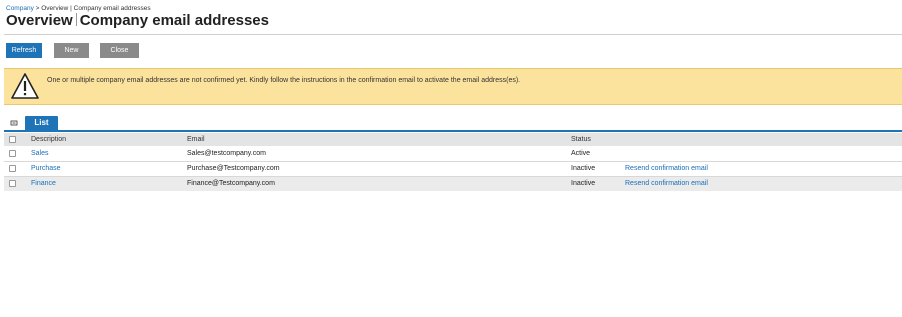  Describe the element at coordinates (174, 20) in the screenshot. I see `page-title-section: Company email addresses` at that location.